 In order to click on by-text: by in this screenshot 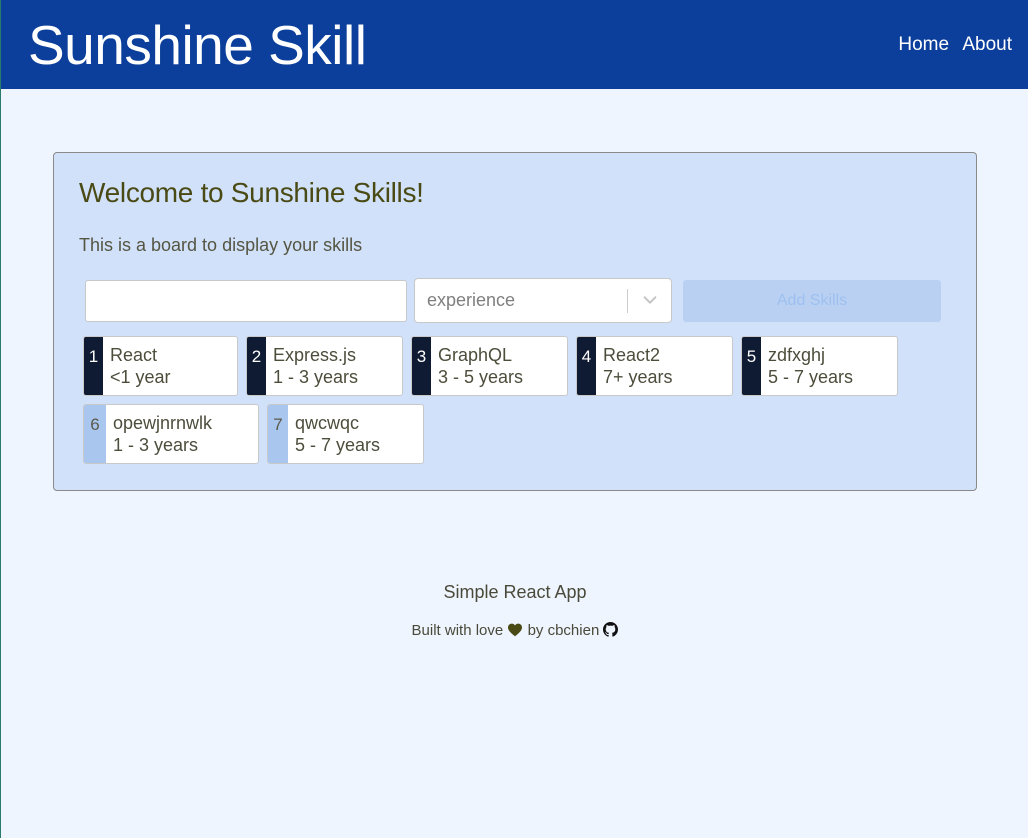, I will do `click(535, 630)`.